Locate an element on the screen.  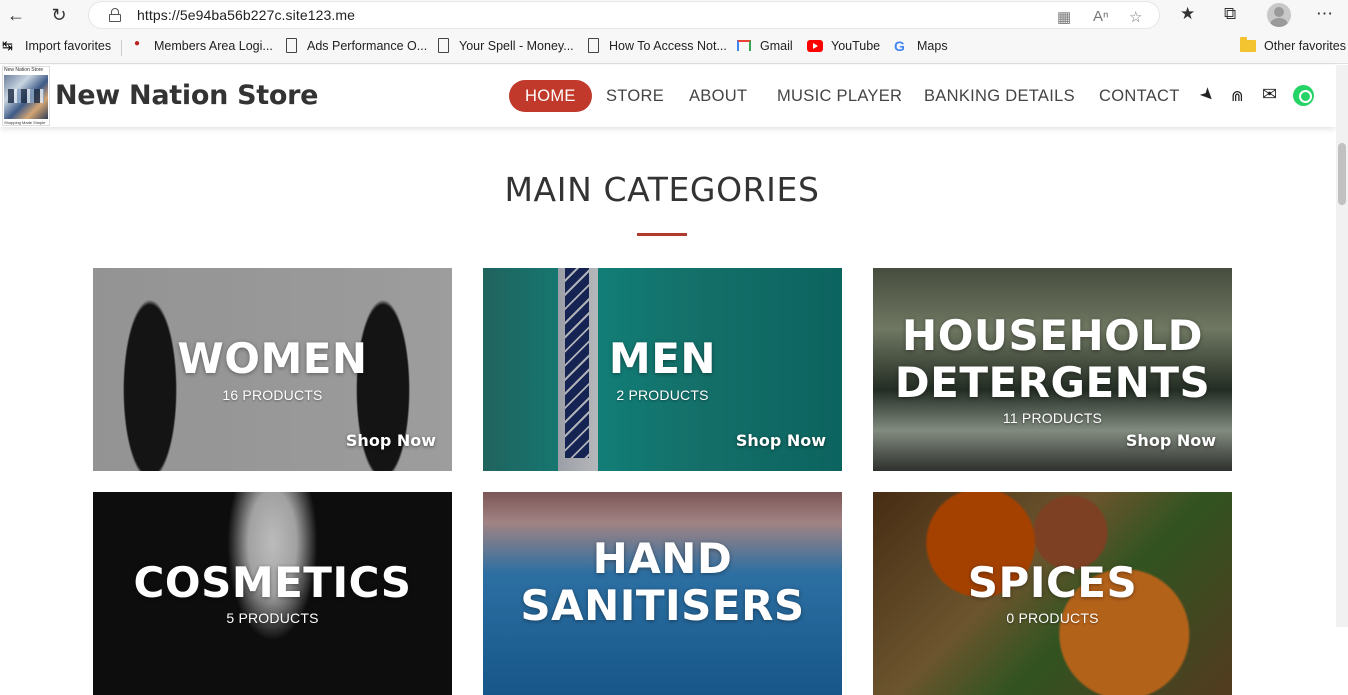
collections-icon: ⧉ is located at coordinates (1230, 14).